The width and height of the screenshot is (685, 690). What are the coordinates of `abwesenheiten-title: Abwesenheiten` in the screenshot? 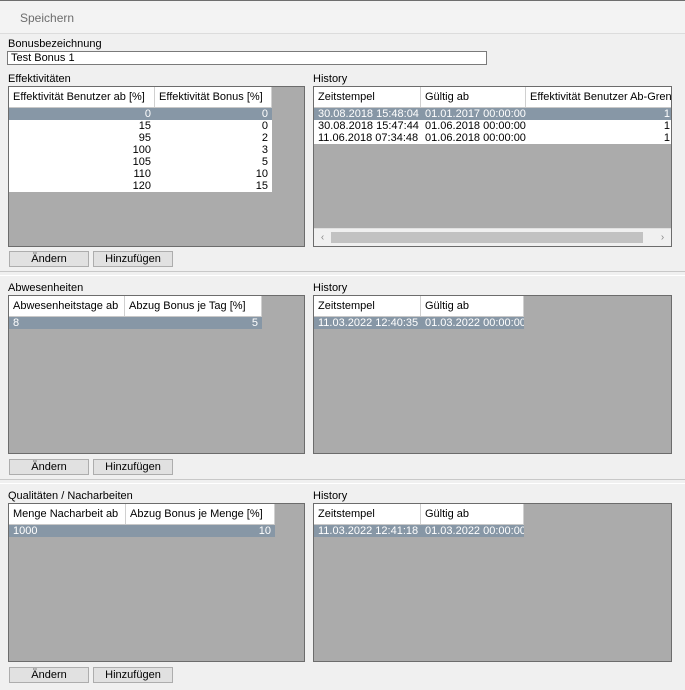 It's located at (46, 288).